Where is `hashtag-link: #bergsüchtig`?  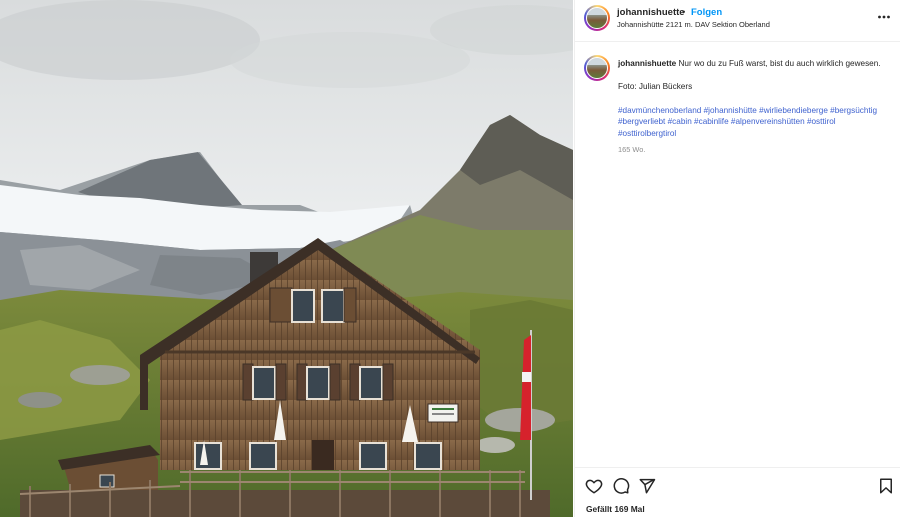
hashtag-link: #bergsüchtig is located at coordinates (853, 110).